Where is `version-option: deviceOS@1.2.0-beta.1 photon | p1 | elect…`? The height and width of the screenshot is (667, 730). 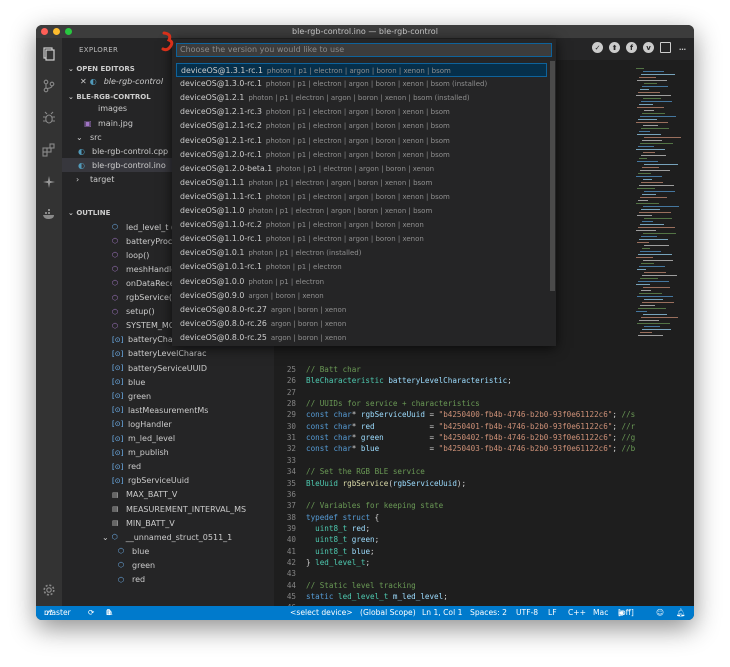 version-option: deviceOS@1.2.0-beta.1 photon | p1 | elect… is located at coordinates (361, 169).